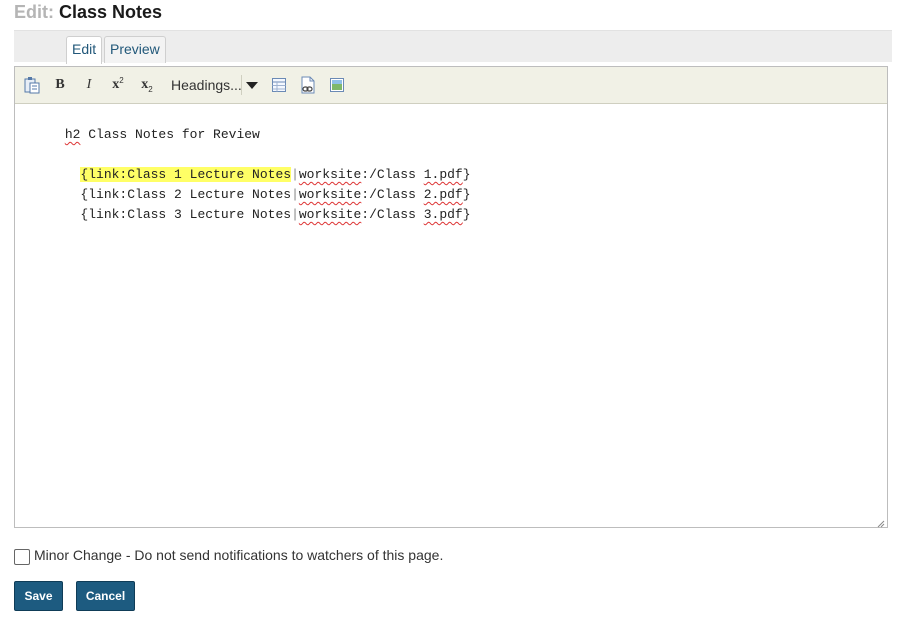 The image size is (898, 622). I want to click on bold-button: B, so click(60, 85).